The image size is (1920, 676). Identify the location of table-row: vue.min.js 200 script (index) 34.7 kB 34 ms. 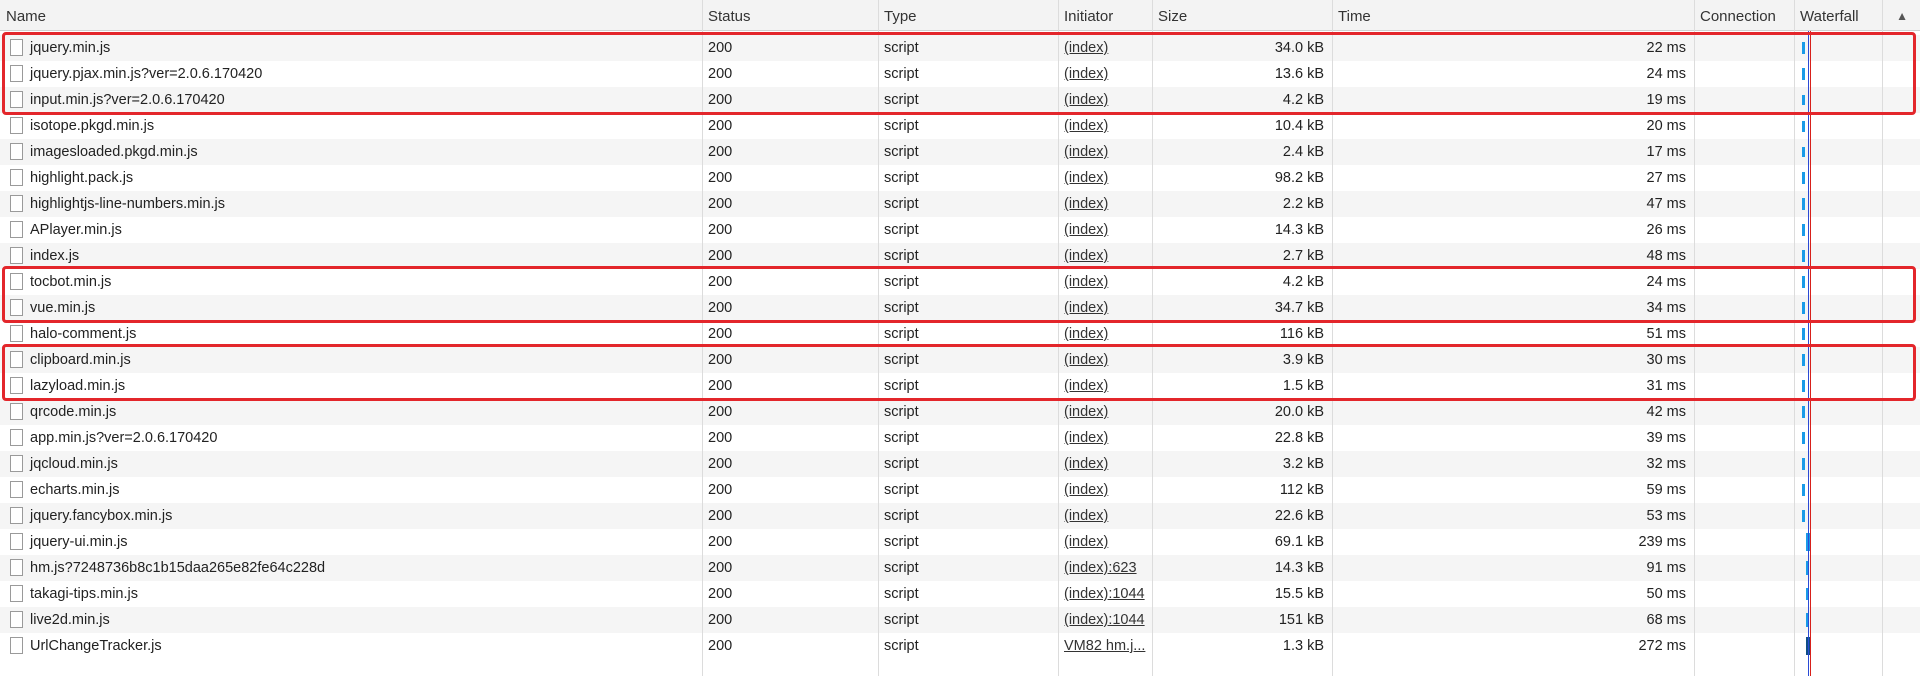
(960, 308).